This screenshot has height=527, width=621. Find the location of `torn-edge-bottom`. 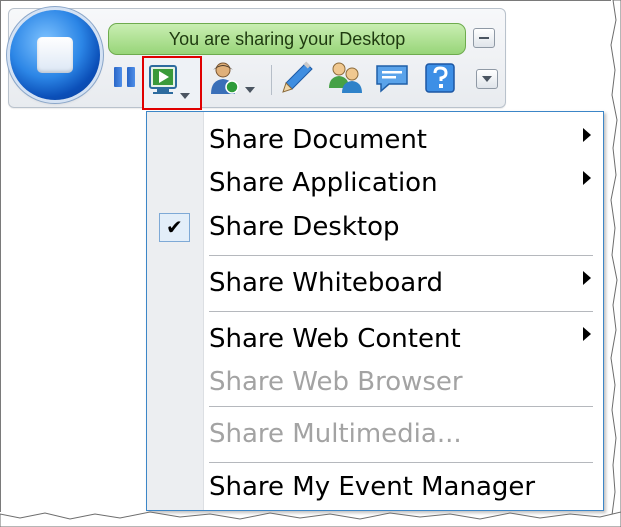

torn-edge-bottom is located at coordinates (310, 519).